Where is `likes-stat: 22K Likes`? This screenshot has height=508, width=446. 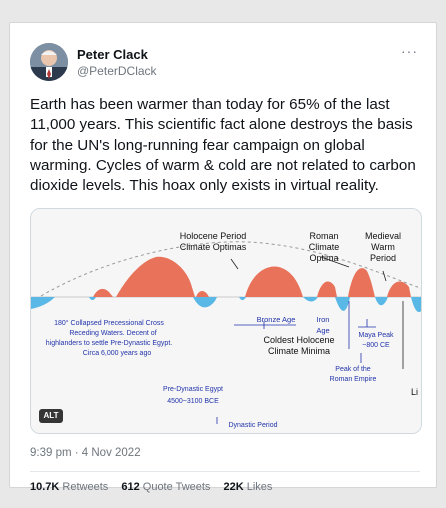
likes-stat: 22K Likes is located at coordinates (248, 487).